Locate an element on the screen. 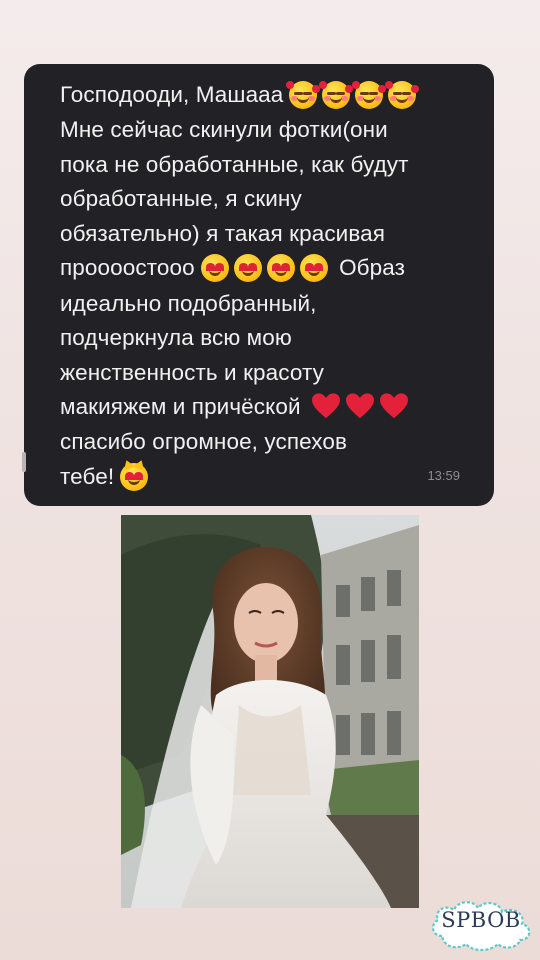  message-line: подчеркнула всю мою is located at coordinates (176, 338).